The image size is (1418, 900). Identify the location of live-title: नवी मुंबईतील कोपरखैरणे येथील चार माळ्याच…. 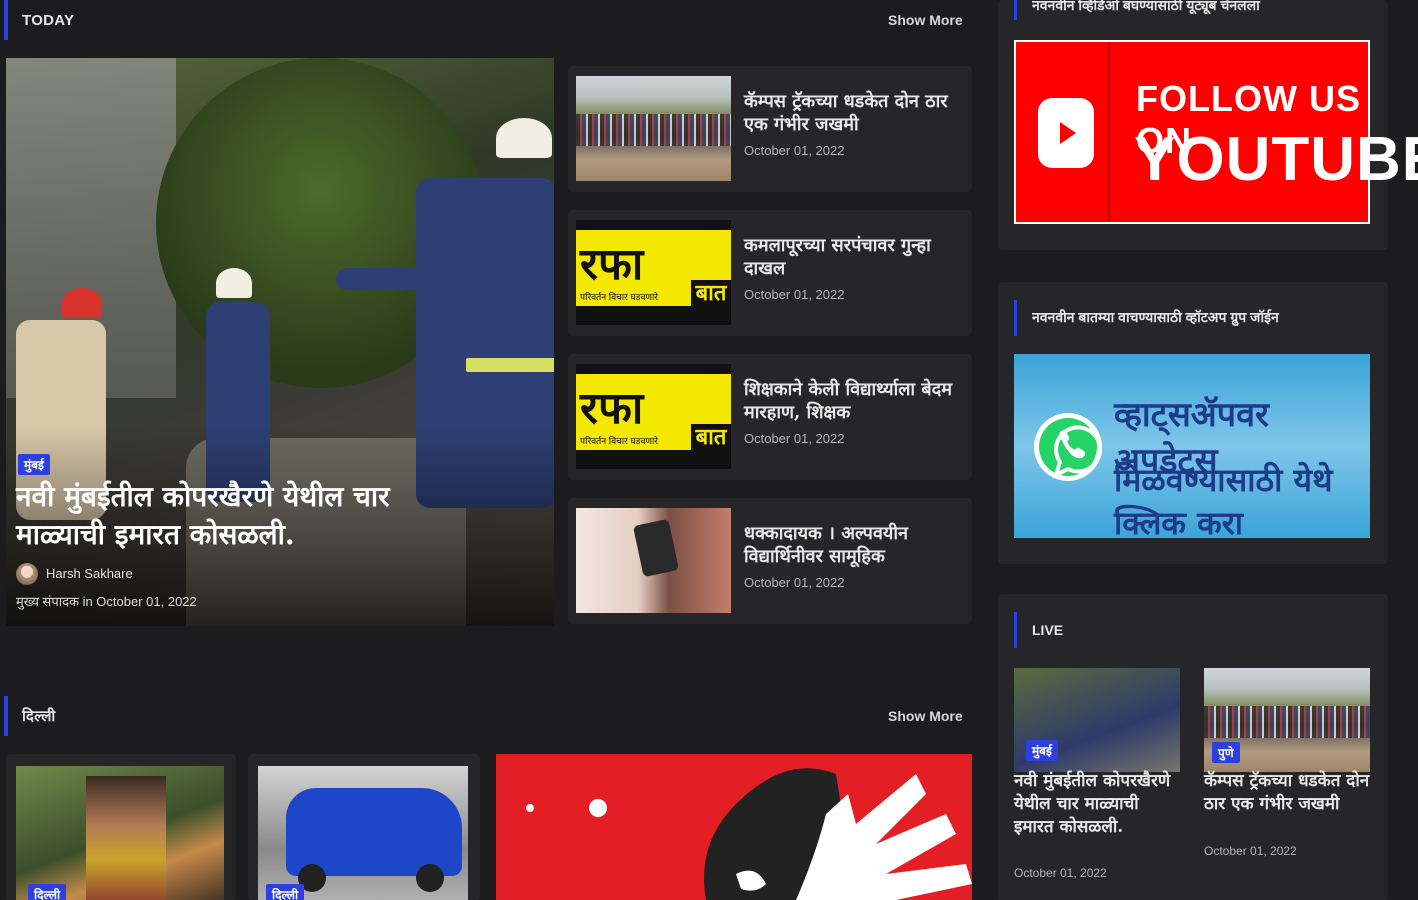
(1097, 804).